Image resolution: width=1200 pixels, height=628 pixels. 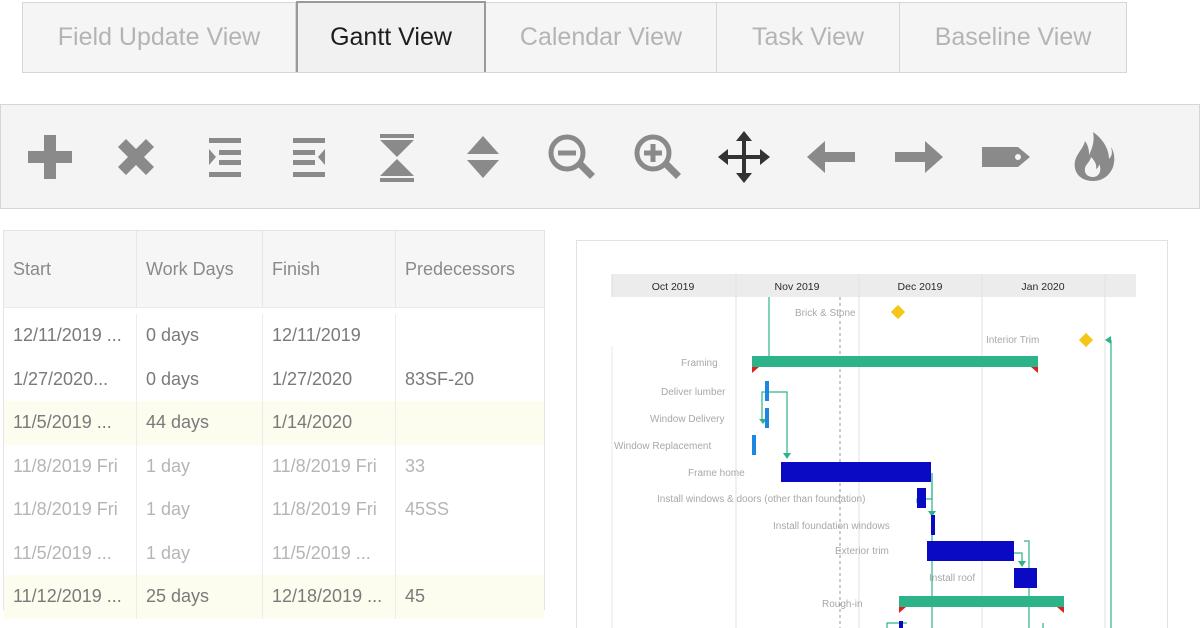 I want to click on delete-button, so click(x=136, y=157).